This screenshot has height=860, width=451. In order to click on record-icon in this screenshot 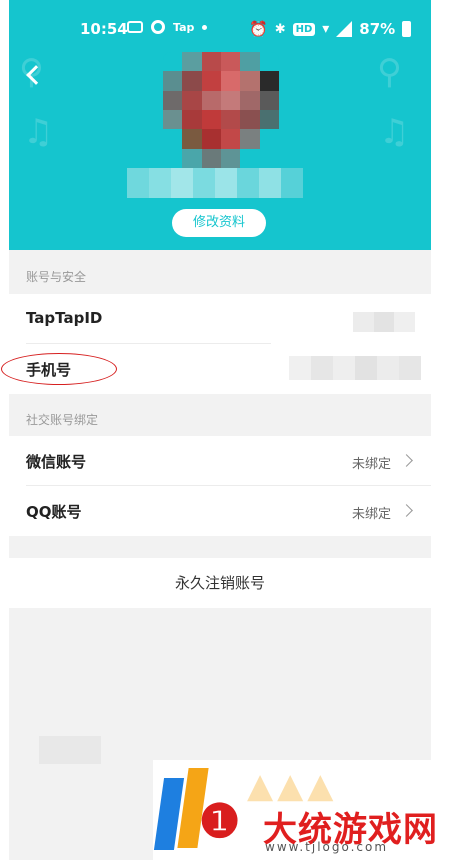, I will do `click(158, 27)`.